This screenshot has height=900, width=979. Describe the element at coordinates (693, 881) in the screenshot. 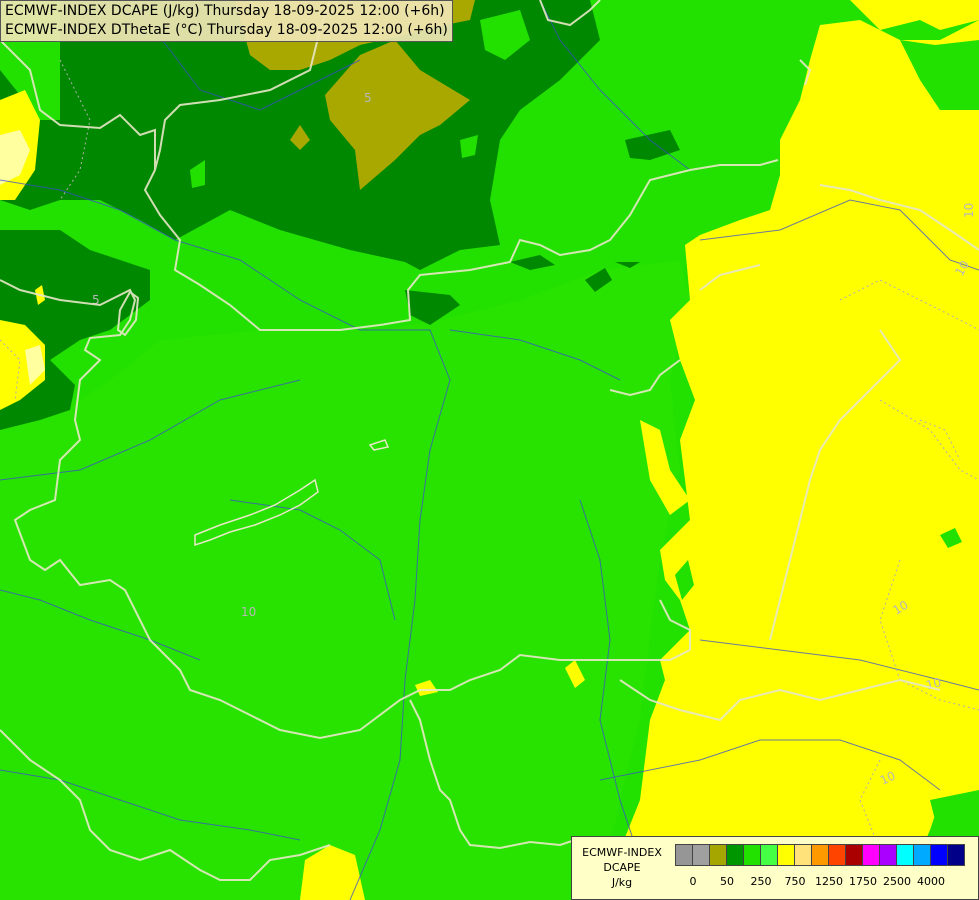

I see `legend-tick-label: 0` at that location.